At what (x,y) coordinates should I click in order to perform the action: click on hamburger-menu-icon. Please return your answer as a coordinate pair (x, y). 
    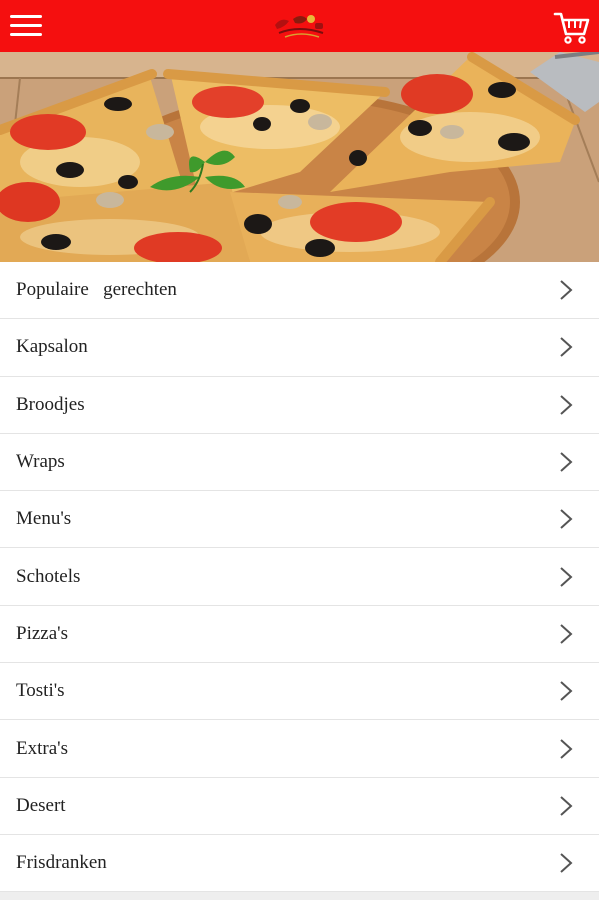
    Looking at the image, I should click on (26, 25).